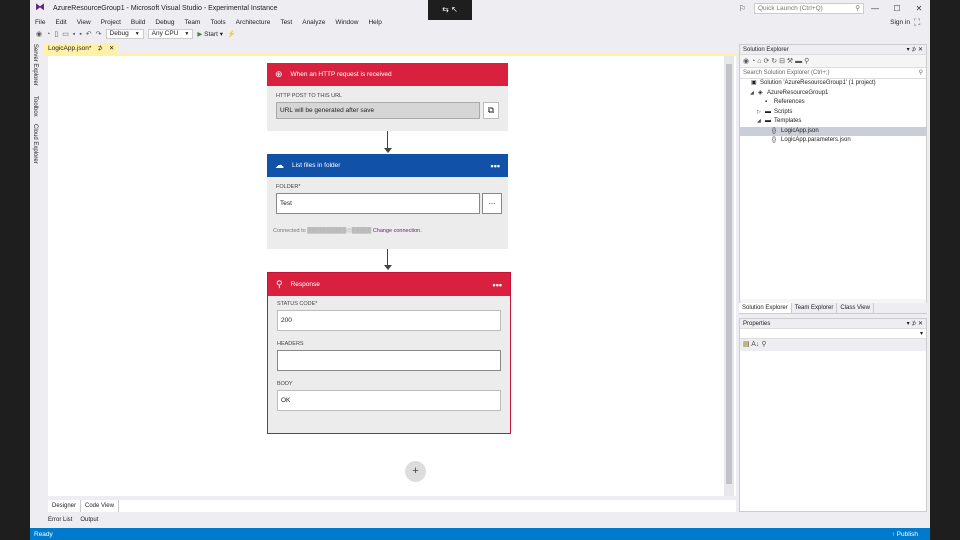  I want to click on tree-item: ▪ References, so click(833, 103).